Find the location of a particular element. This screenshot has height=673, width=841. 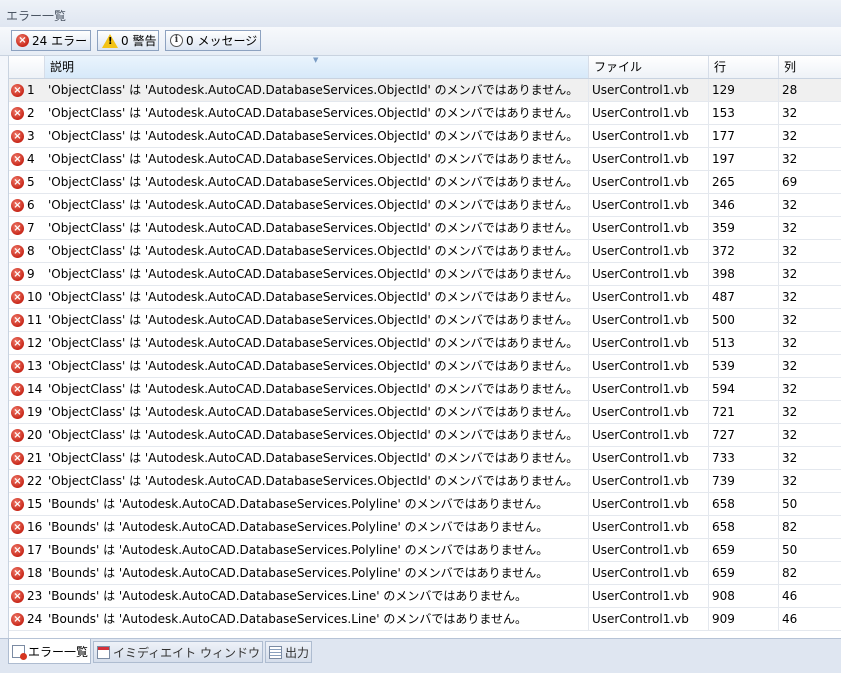

row-line: 721 is located at coordinates (744, 412).